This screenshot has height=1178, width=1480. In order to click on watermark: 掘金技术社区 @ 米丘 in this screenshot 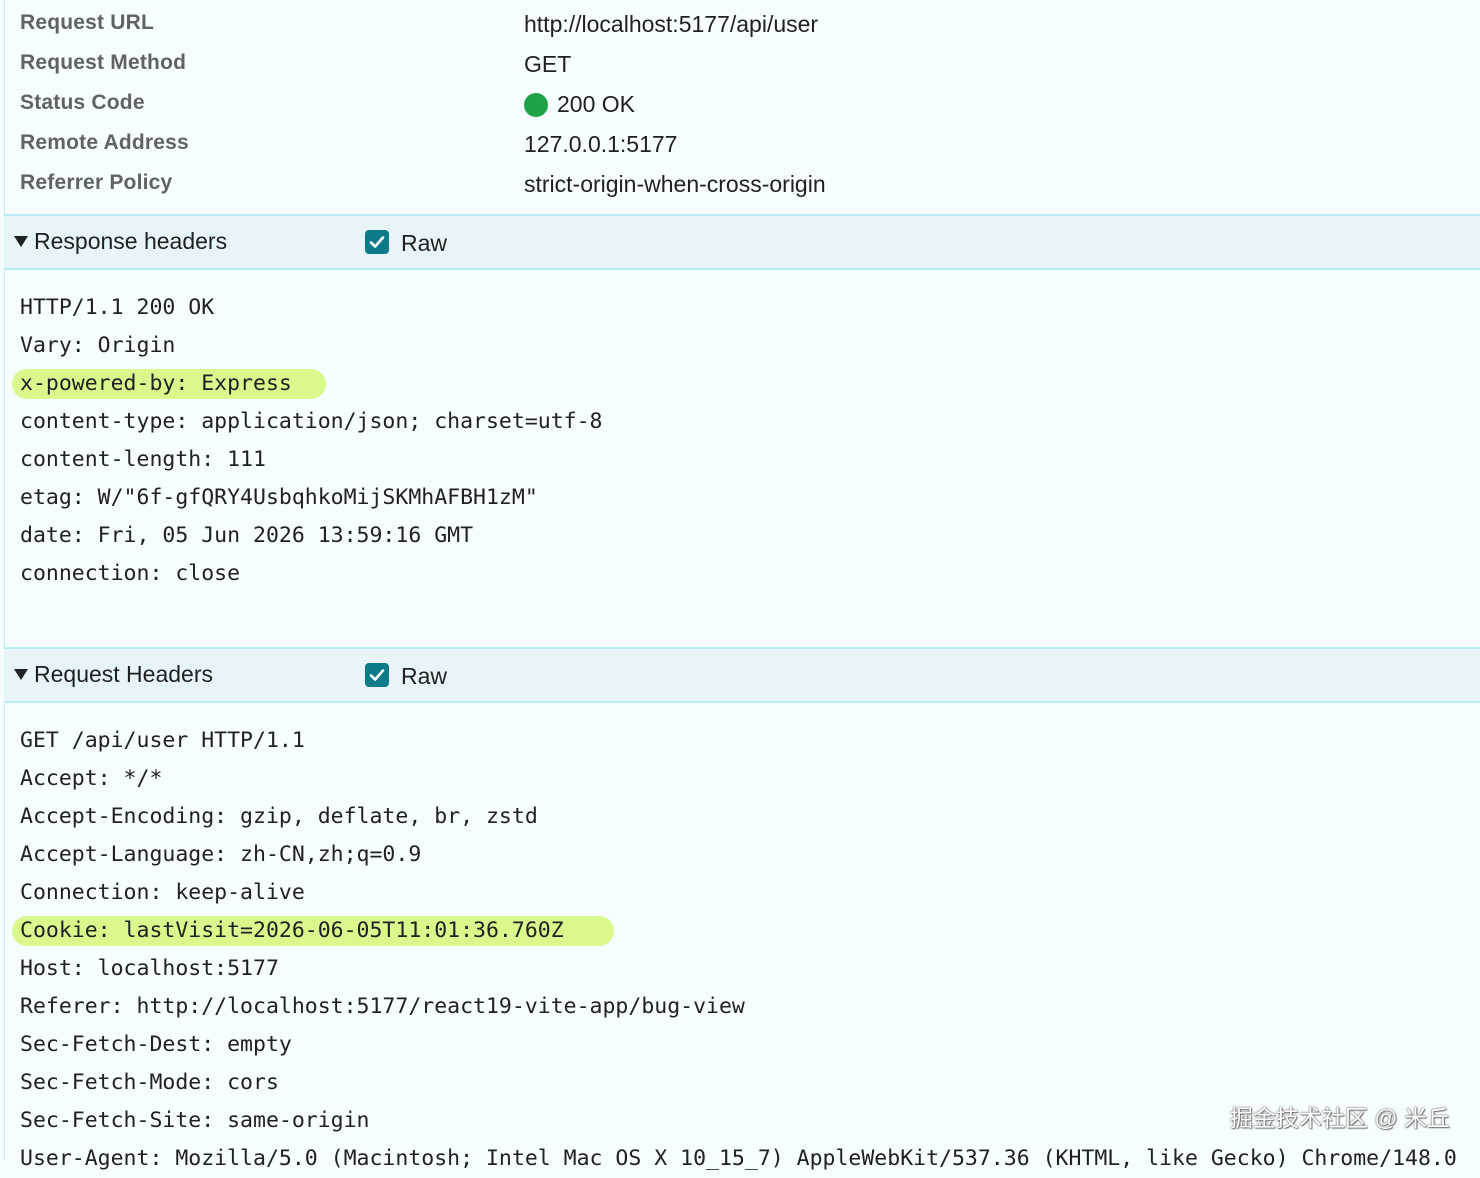, I will do `click(1339, 1118)`.